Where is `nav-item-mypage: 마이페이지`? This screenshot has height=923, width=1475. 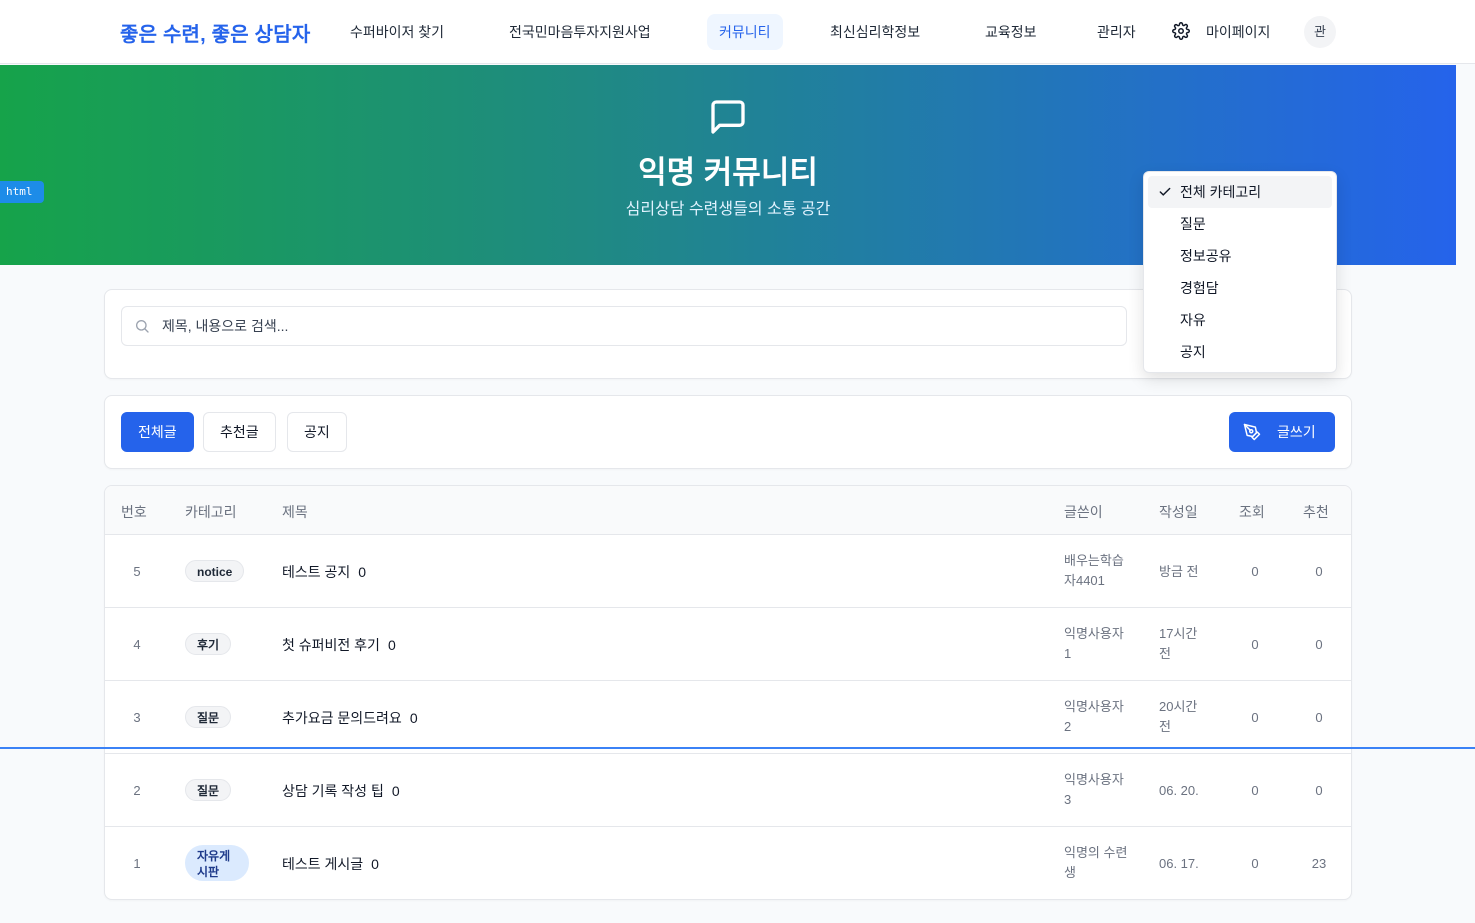
nav-item-mypage: 마이페이지 is located at coordinates (1238, 32).